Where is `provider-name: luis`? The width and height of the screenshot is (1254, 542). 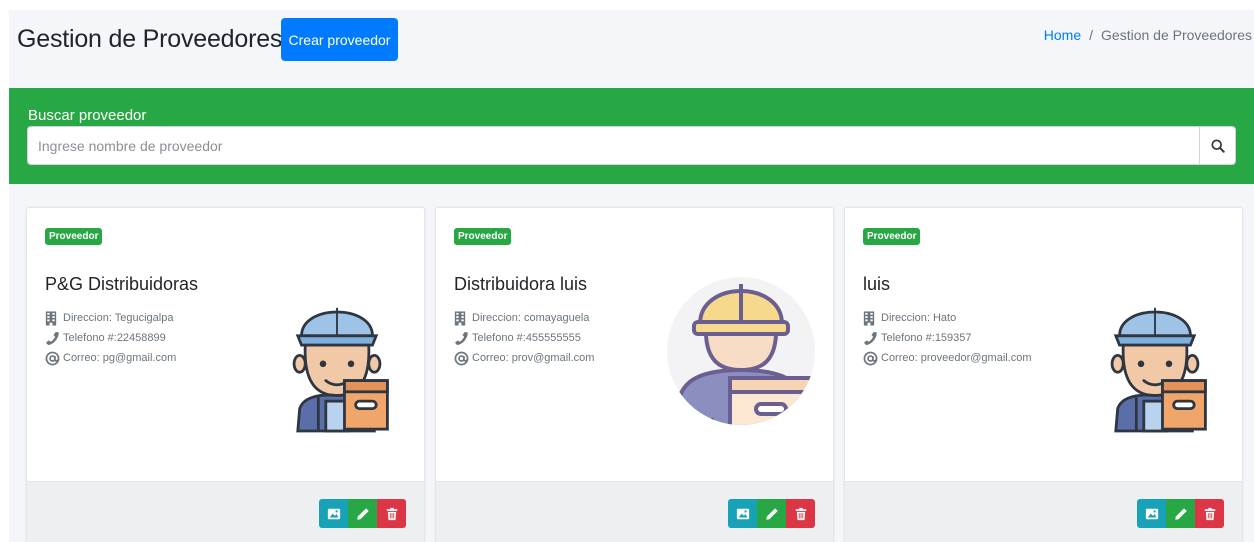
provider-name: luis is located at coordinates (877, 284).